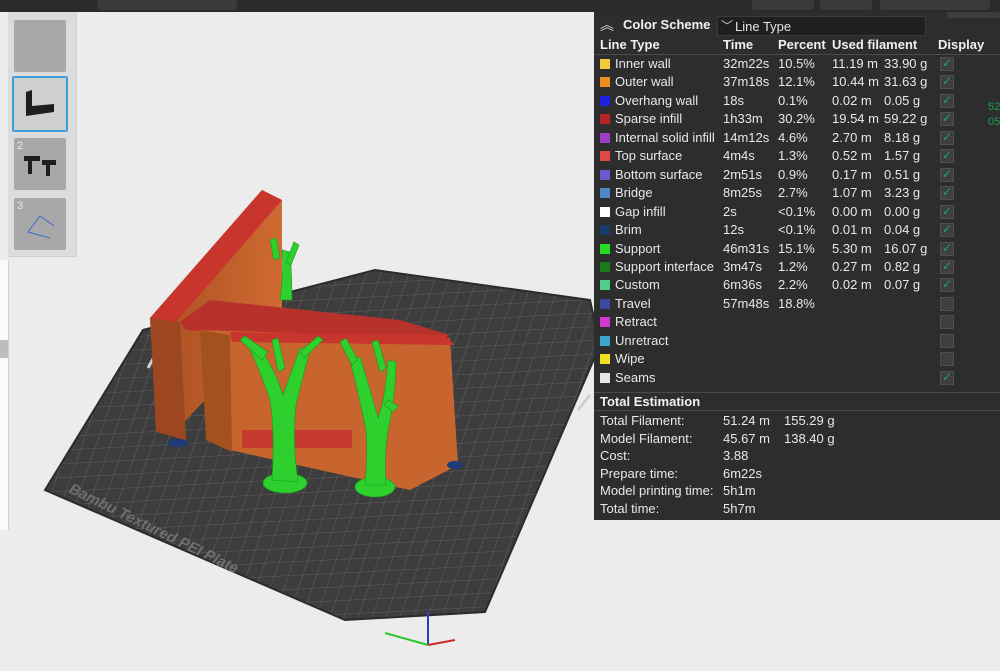 Image resolution: width=1000 pixels, height=671 pixels. Describe the element at coordinates (739, 156) in the screenshot. I see `line-type-time: 4m4s` at that location.